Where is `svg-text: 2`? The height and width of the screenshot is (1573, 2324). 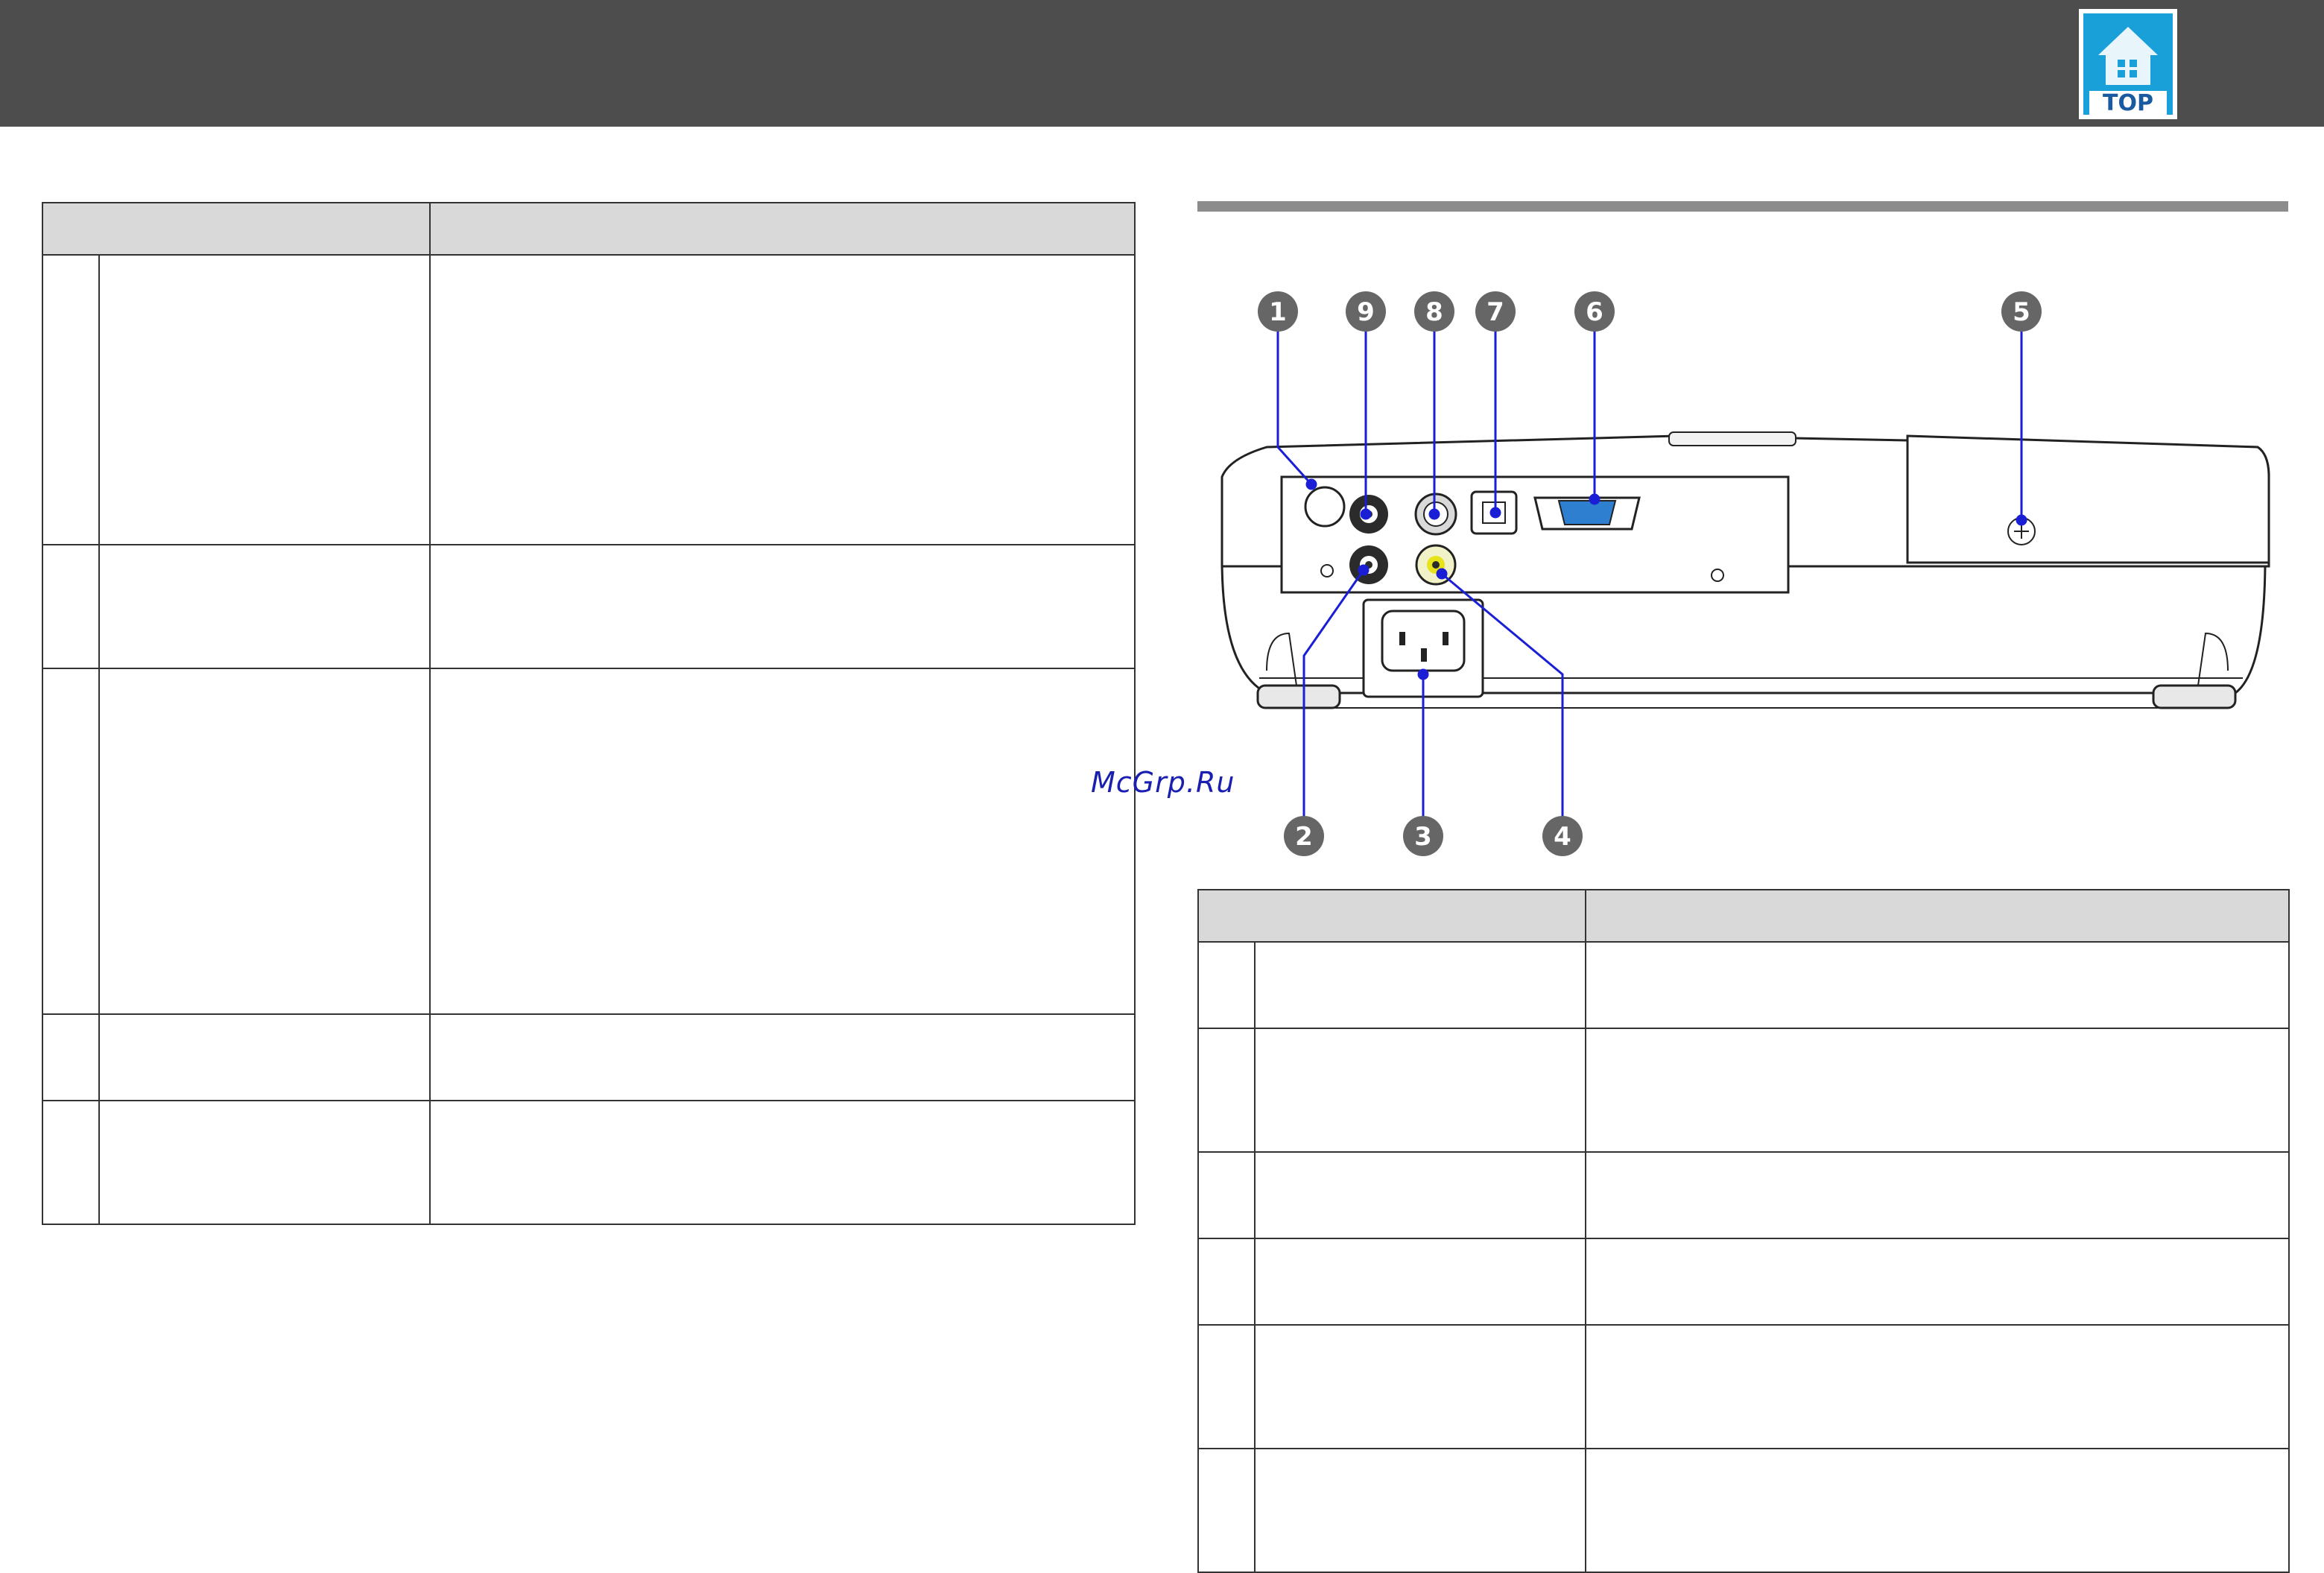
svg-text: 2 is located at coordinates (1304, 837).